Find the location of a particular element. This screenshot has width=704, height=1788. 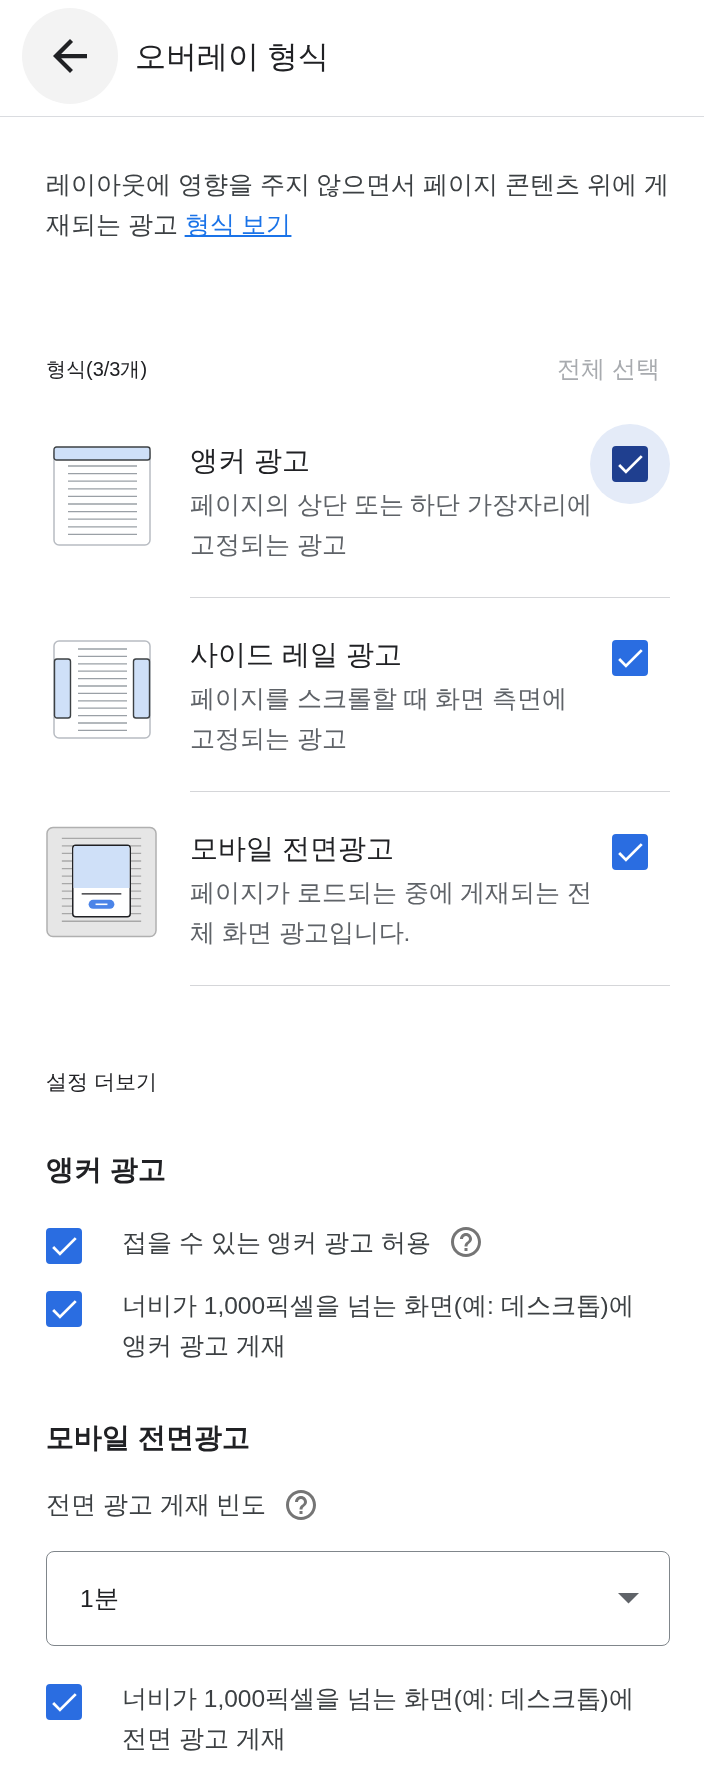

frequency-label: 전면 광고 게재 빈도 is located at coordinates (156, 1505).